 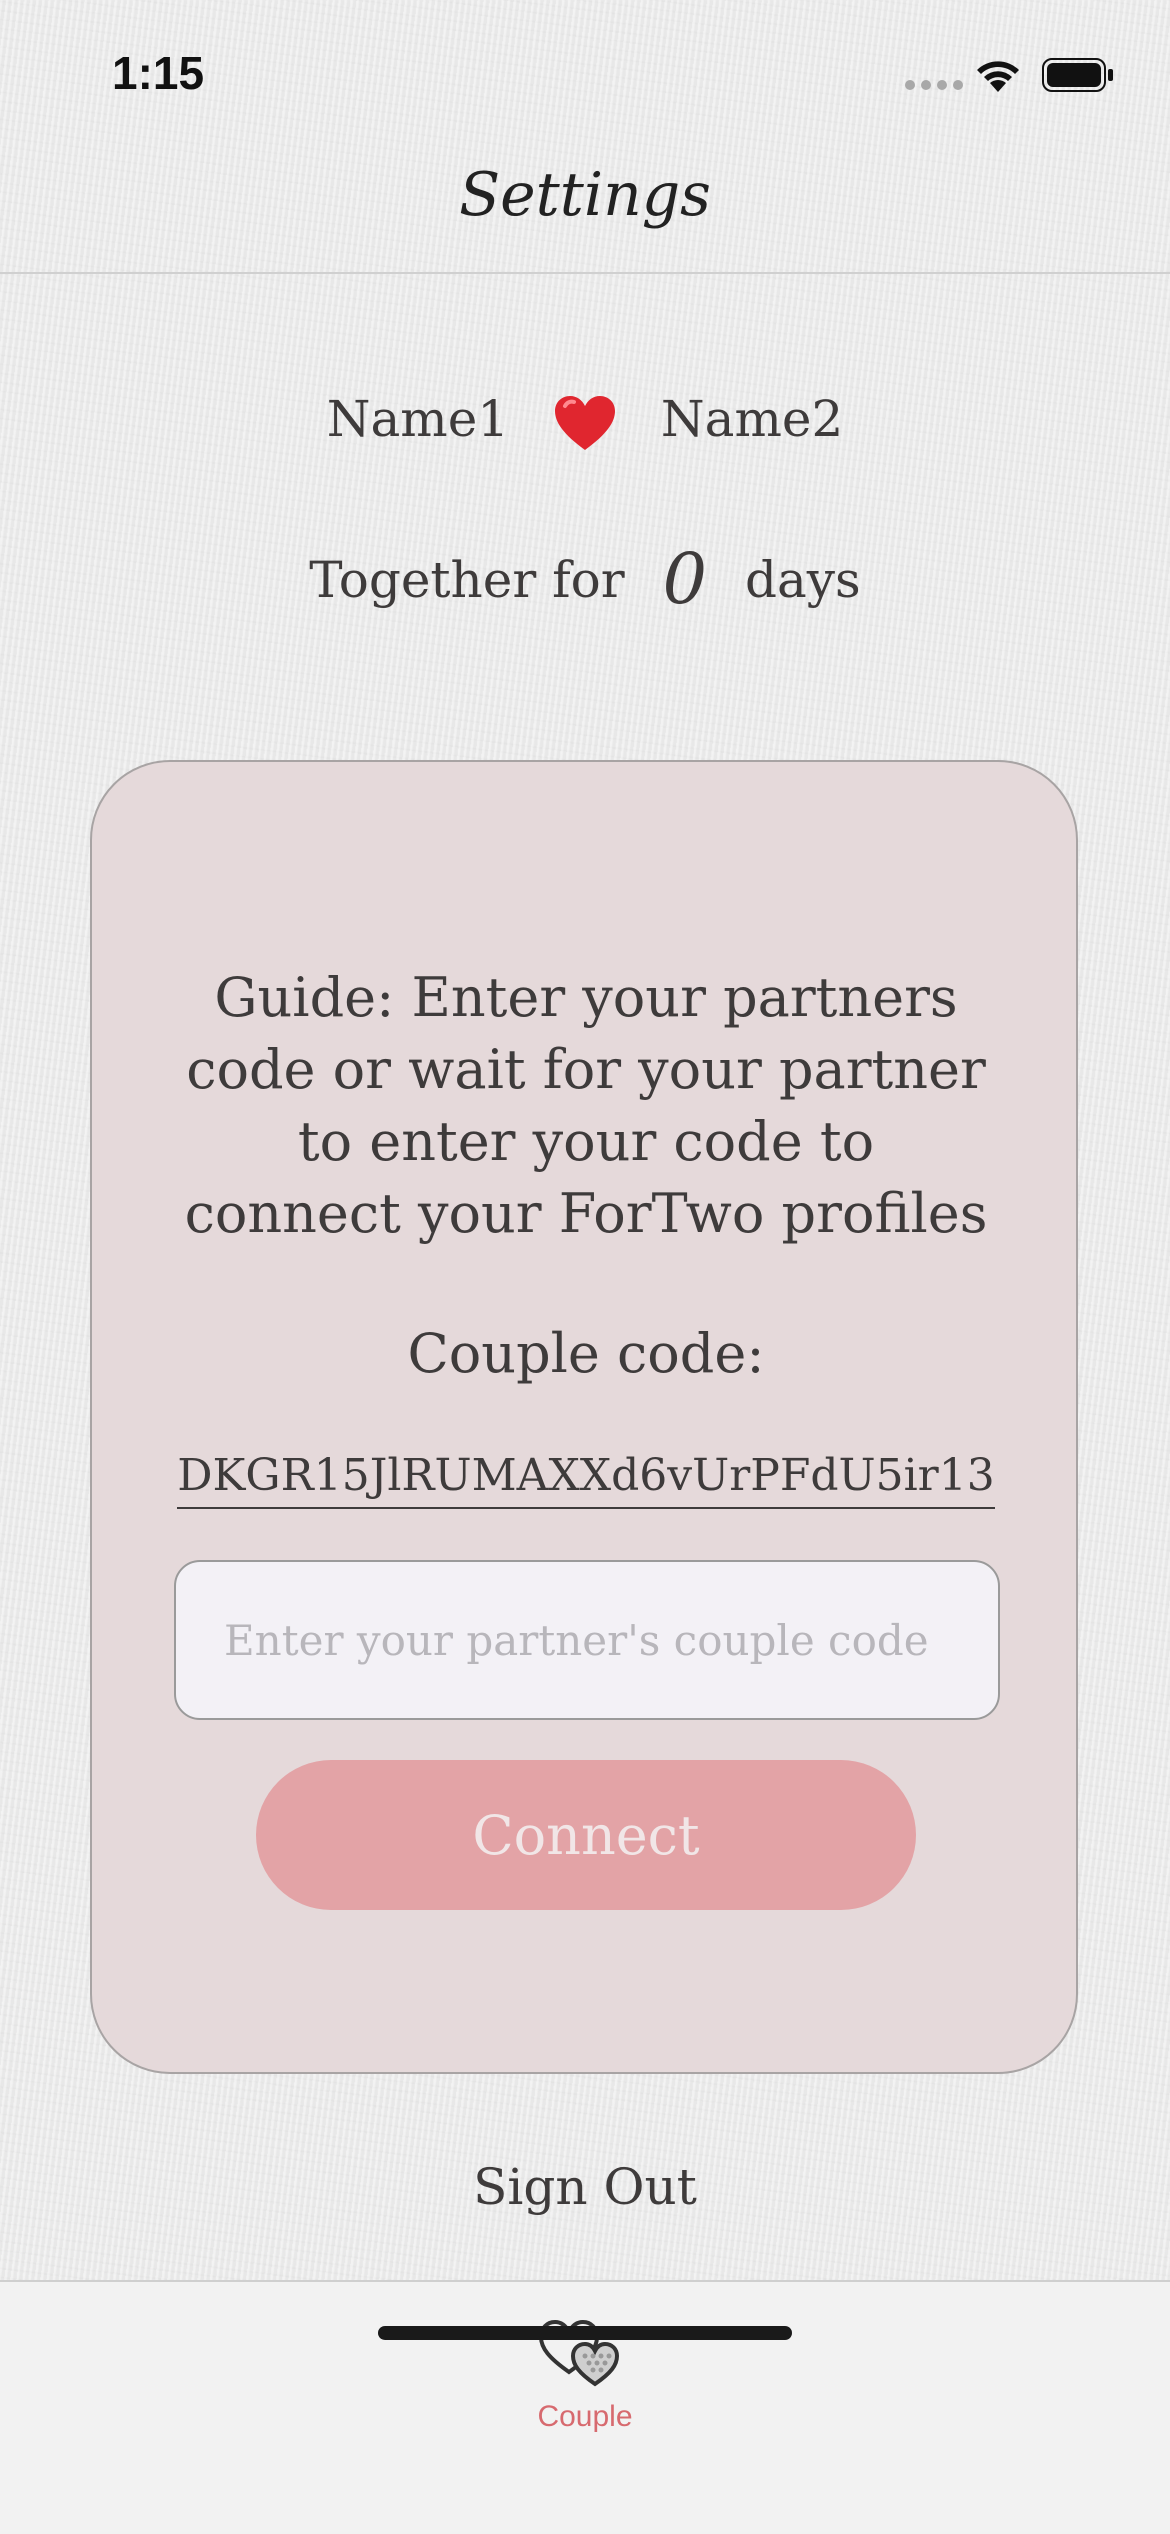 What do you see at coordinates (418, 419) in the screenshot?
I see `partner-name-1: Name1` at bounding box center [418, 419].